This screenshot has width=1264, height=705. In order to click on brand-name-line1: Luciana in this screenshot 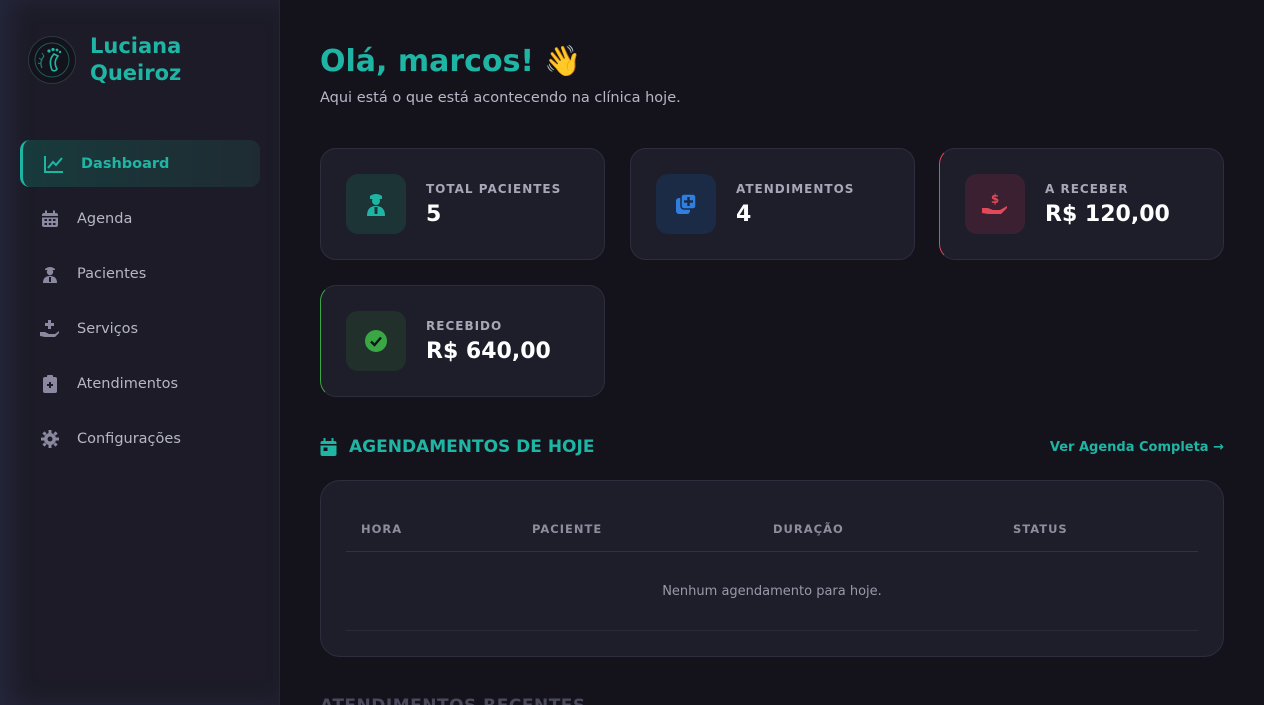, I will do `click(136, 46)`.